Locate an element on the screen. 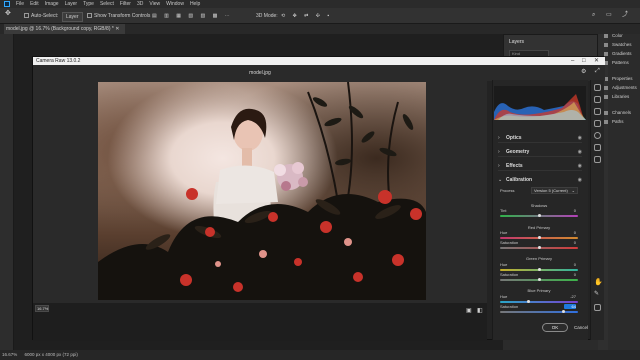 Image resolution: width=640 pixels, height=360 pixels. red-hue-value: 0 is located at coordinates (570, 232).